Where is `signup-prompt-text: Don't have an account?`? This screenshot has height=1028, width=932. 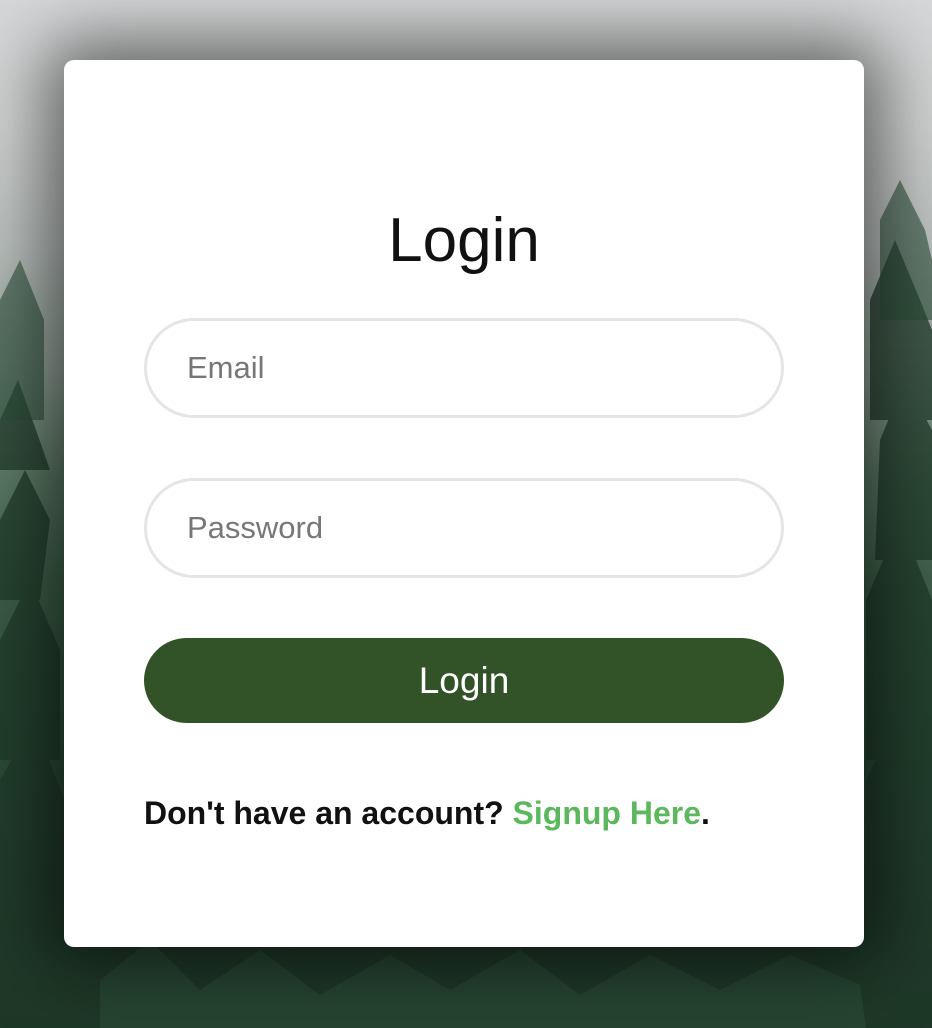
signup-prompt-text: Don't have an account? is located at coordinates (328, 813).